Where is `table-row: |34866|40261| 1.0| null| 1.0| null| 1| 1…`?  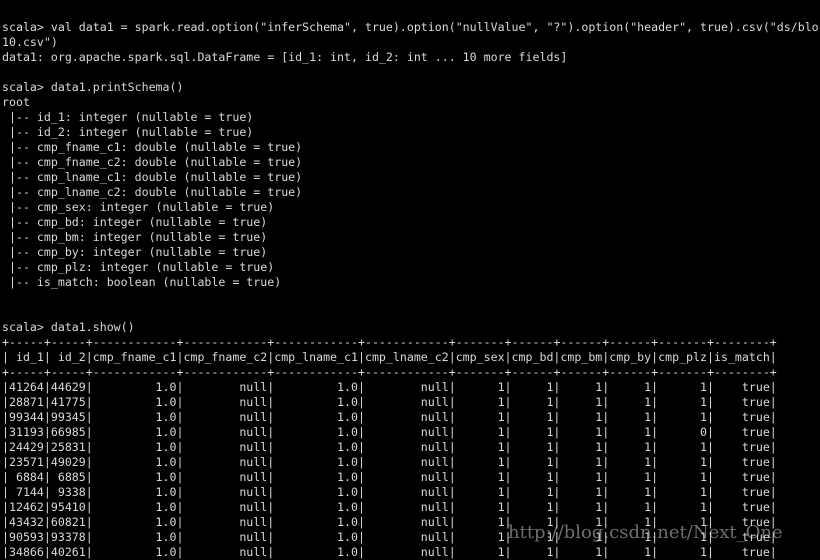
table-row: |34866|40261| 1.0| null| 1.0| null| 1| 1… is located at coordinates (389, 552).